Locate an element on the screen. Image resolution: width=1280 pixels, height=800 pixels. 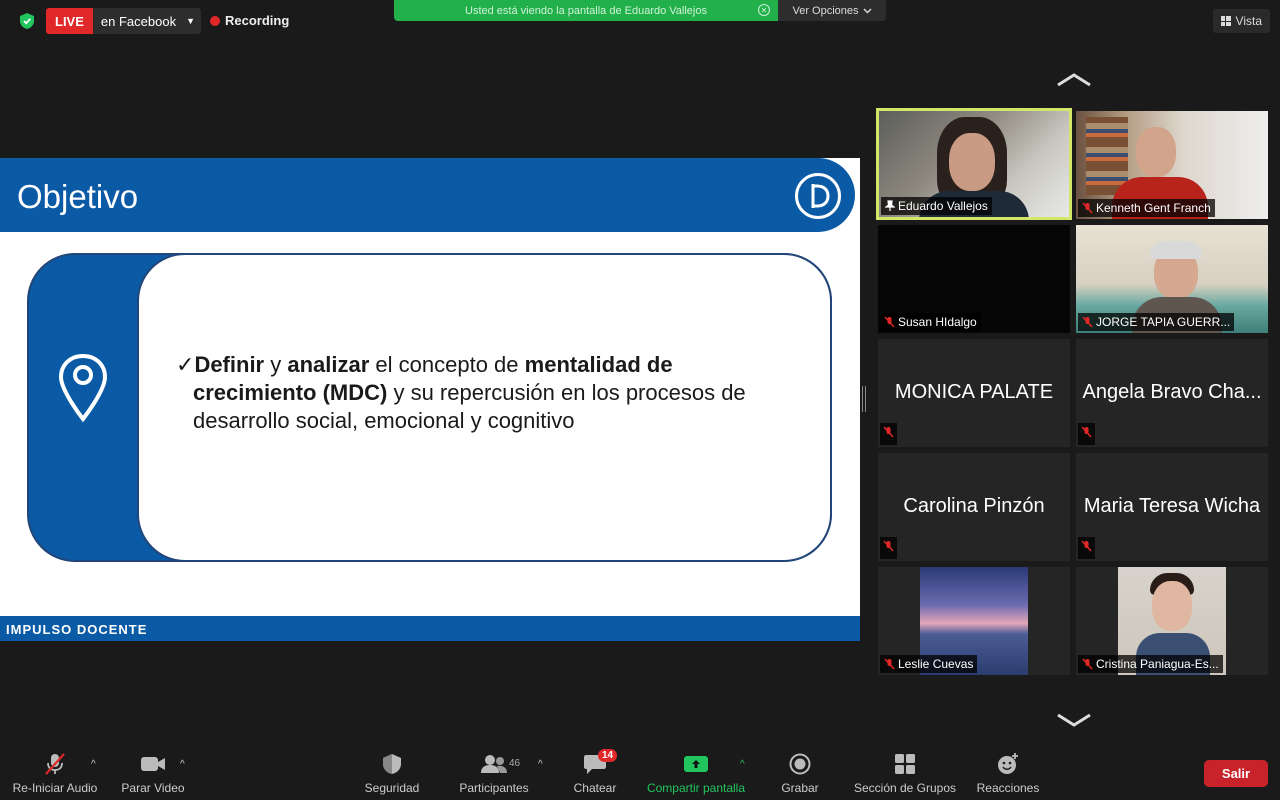
participant-tile: Eduardo Vallejos is located at coordinates (974, 164).